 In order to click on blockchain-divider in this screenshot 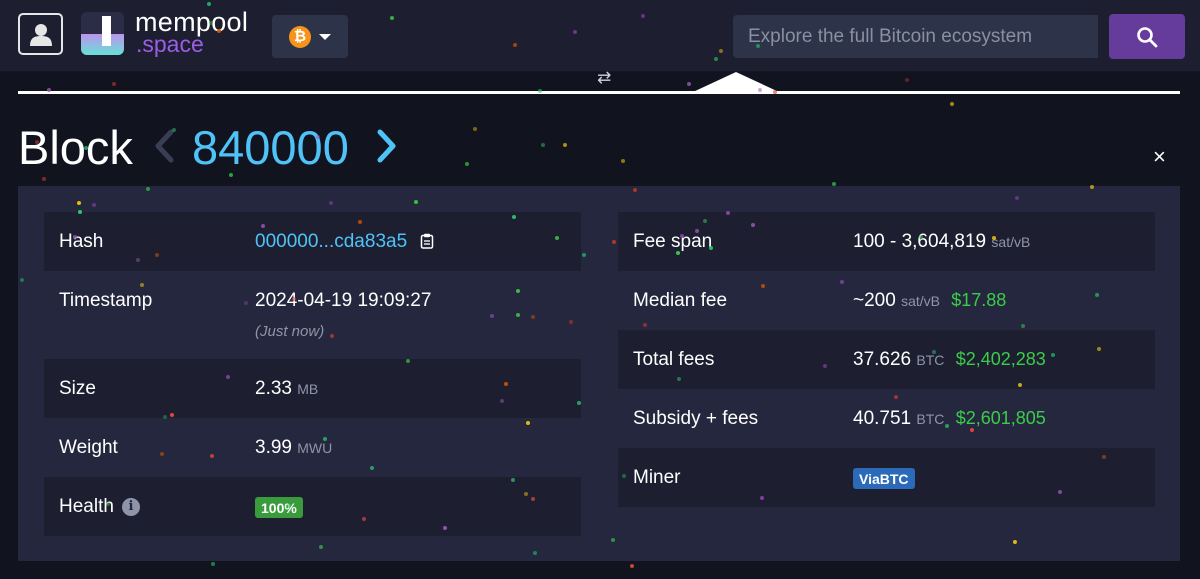, I will do `click(599, 92)`.